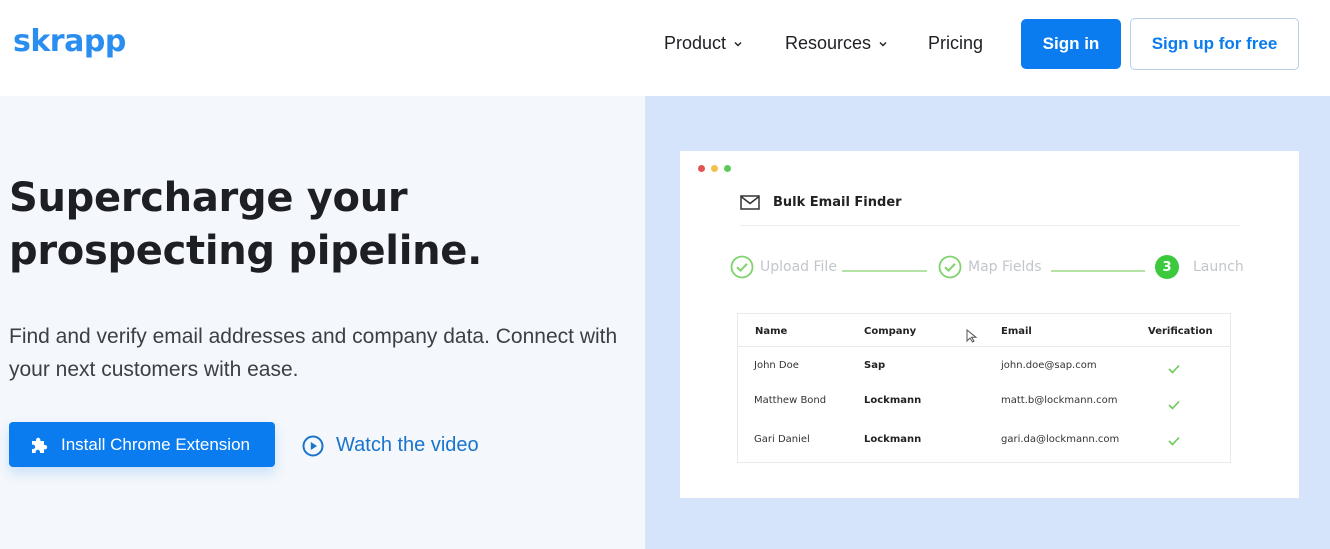 This screenshot has height=549, width=1330. I want to click on window-dots, so click(714, 168).